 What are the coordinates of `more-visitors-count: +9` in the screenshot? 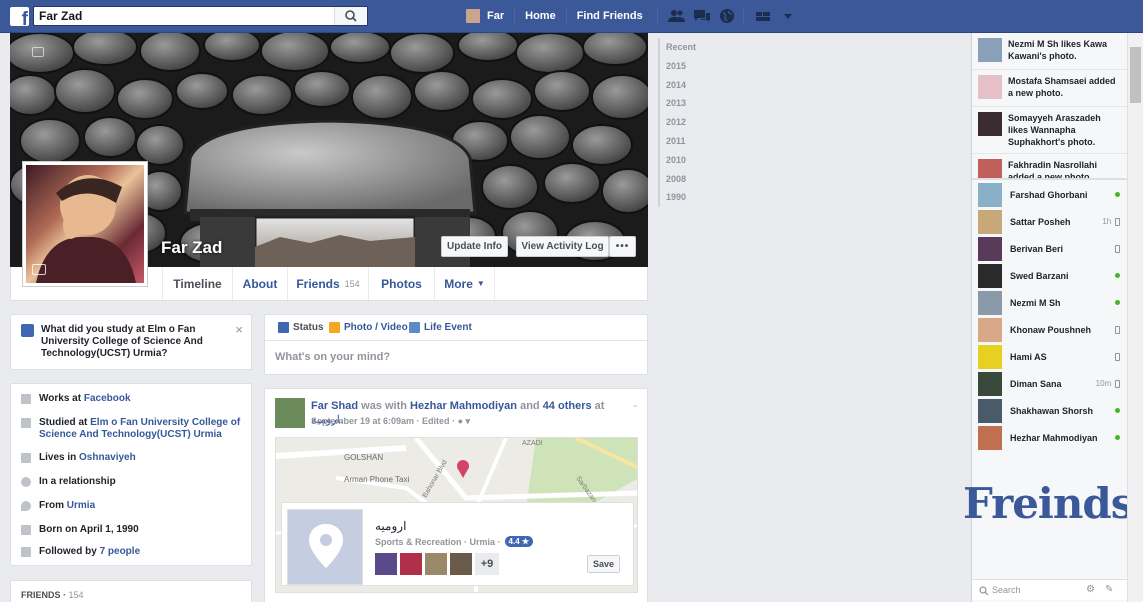 It's located at (487, 564).